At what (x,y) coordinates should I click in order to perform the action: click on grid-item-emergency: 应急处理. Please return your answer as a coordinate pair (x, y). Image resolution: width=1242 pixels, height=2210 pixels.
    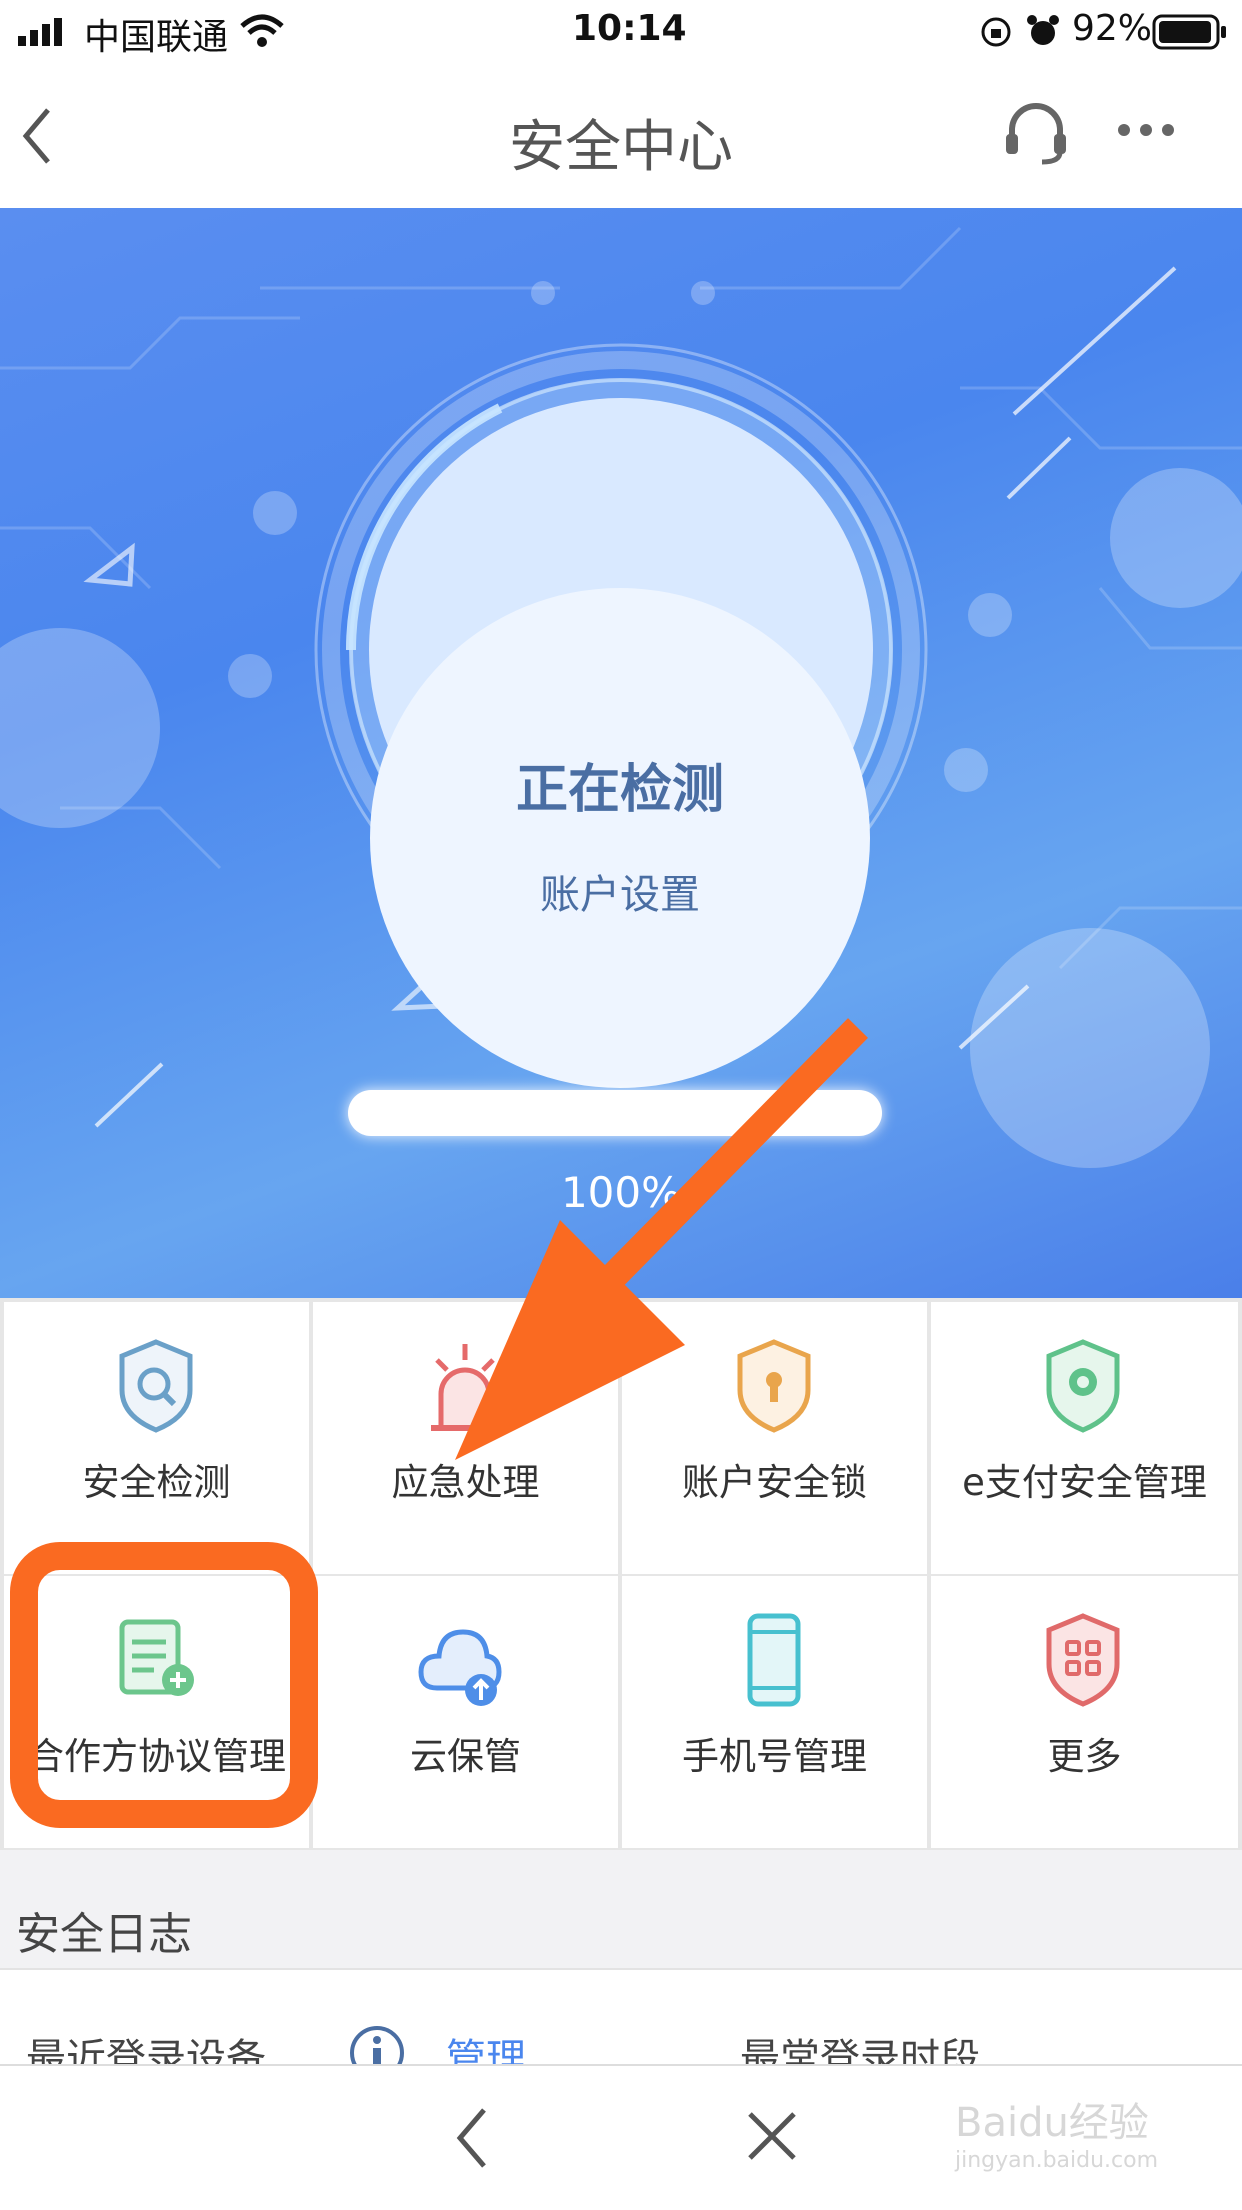
    Looking at the image, I should click on (465, 1438).